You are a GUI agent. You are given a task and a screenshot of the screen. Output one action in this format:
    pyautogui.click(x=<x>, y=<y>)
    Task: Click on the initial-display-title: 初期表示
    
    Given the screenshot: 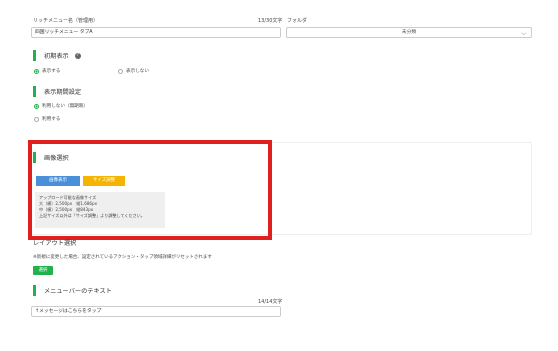 What is the action you would take?
    pyautogui.click(x=56, y=56)
    